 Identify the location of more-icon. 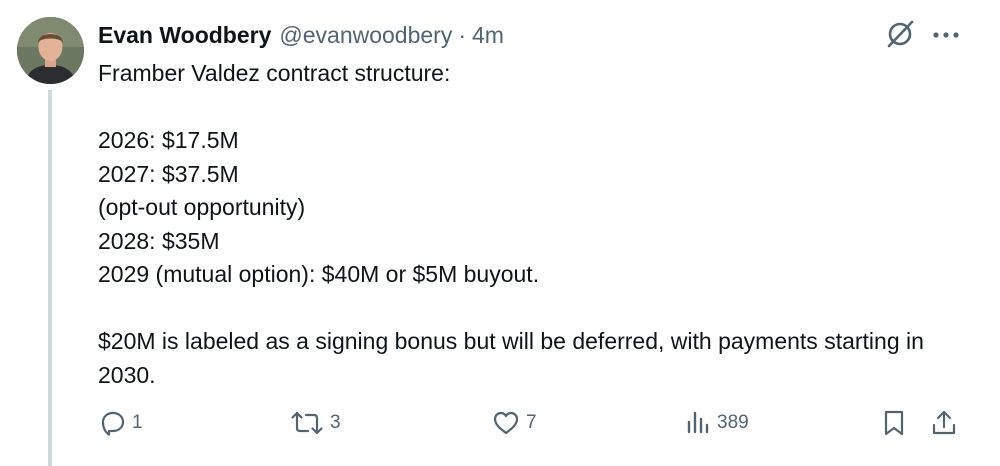
(946, 34).